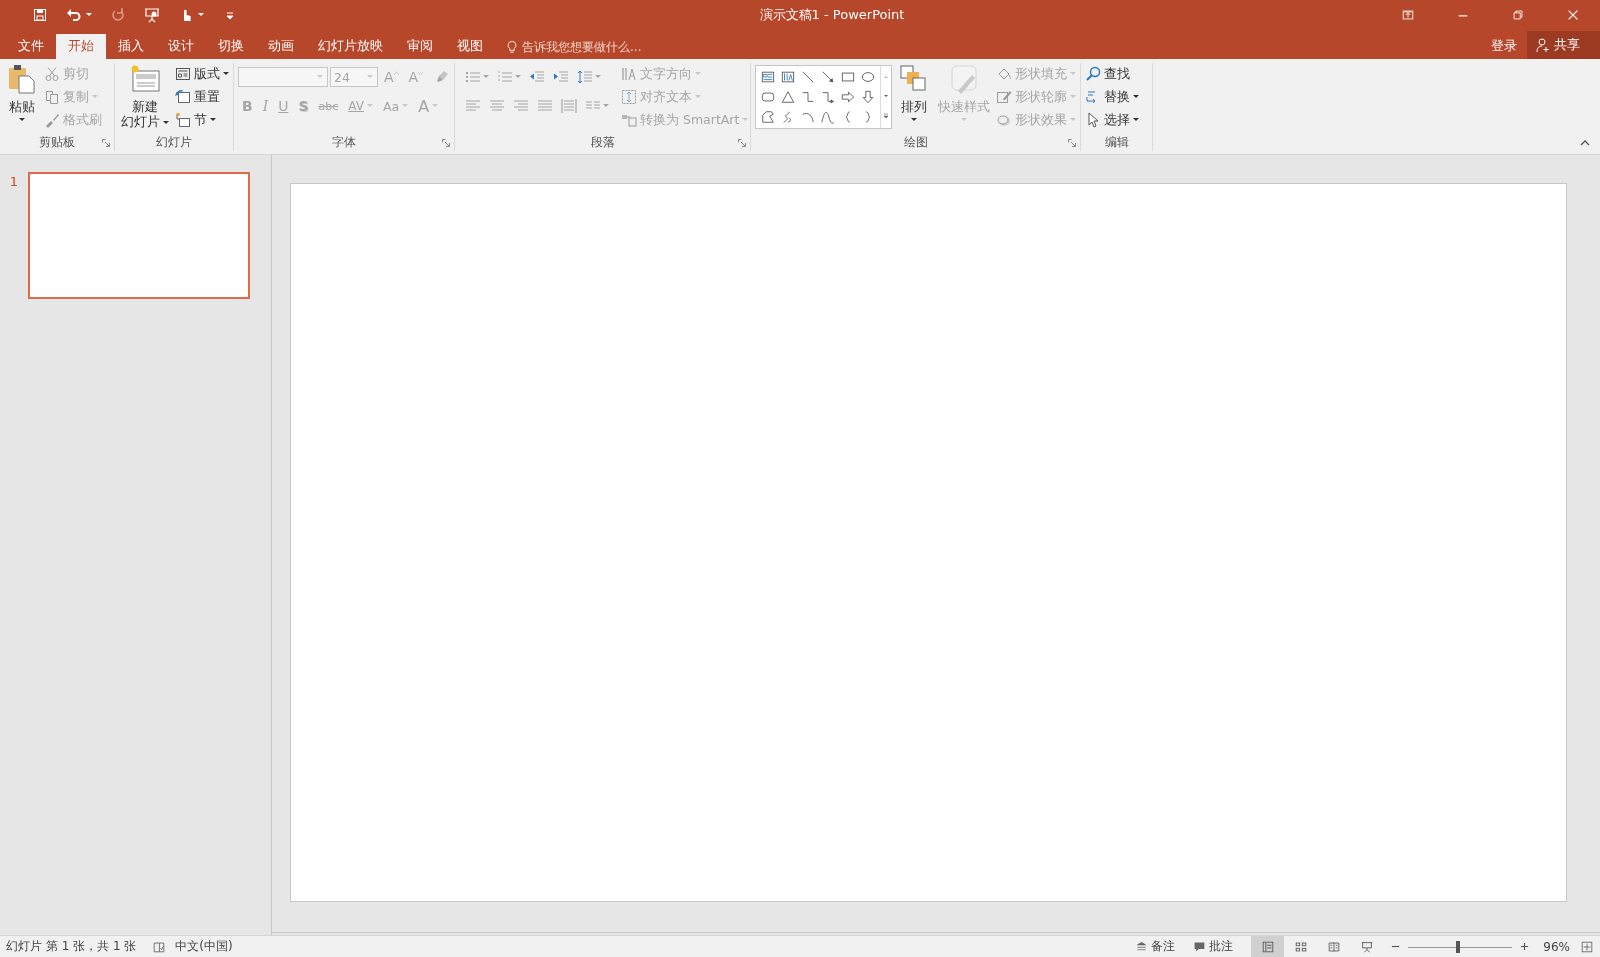  Describe the element at coordinates (1093, 74) in the screenshot. I see `search-icon` at that location.